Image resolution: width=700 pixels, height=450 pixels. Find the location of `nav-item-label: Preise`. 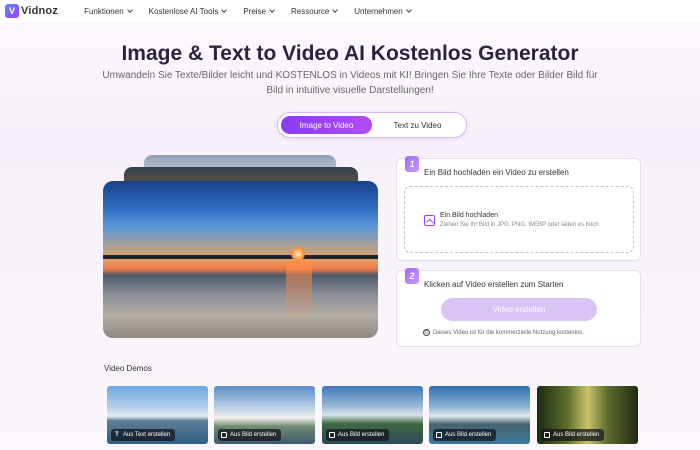

nav-item-label: Preise is located at coordinates (255, 11).